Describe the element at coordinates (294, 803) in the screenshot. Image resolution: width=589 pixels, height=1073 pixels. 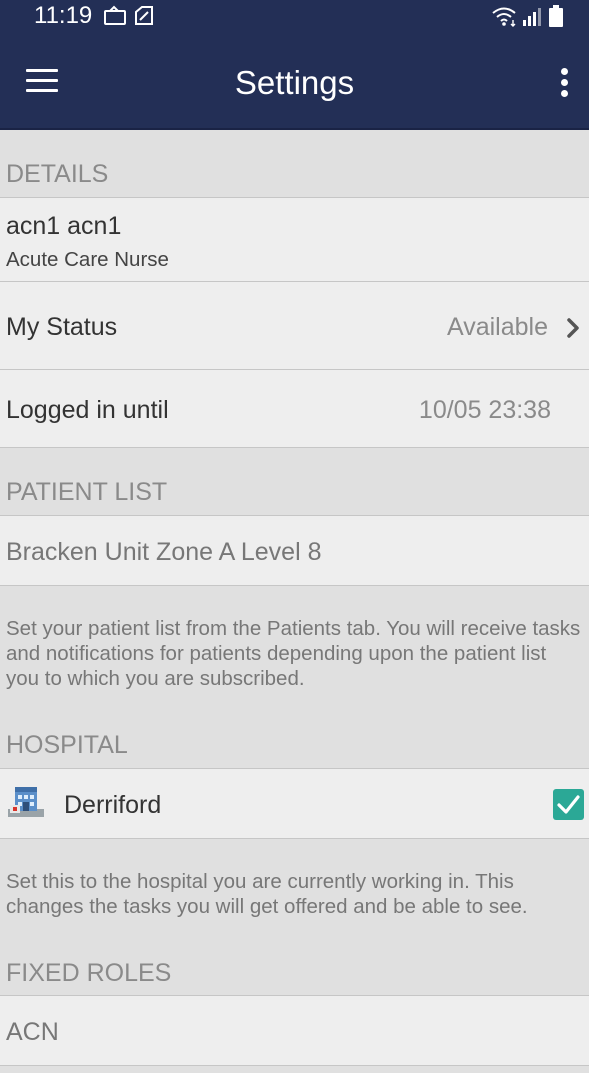
I see `hospital-row: Derriford` at that location.